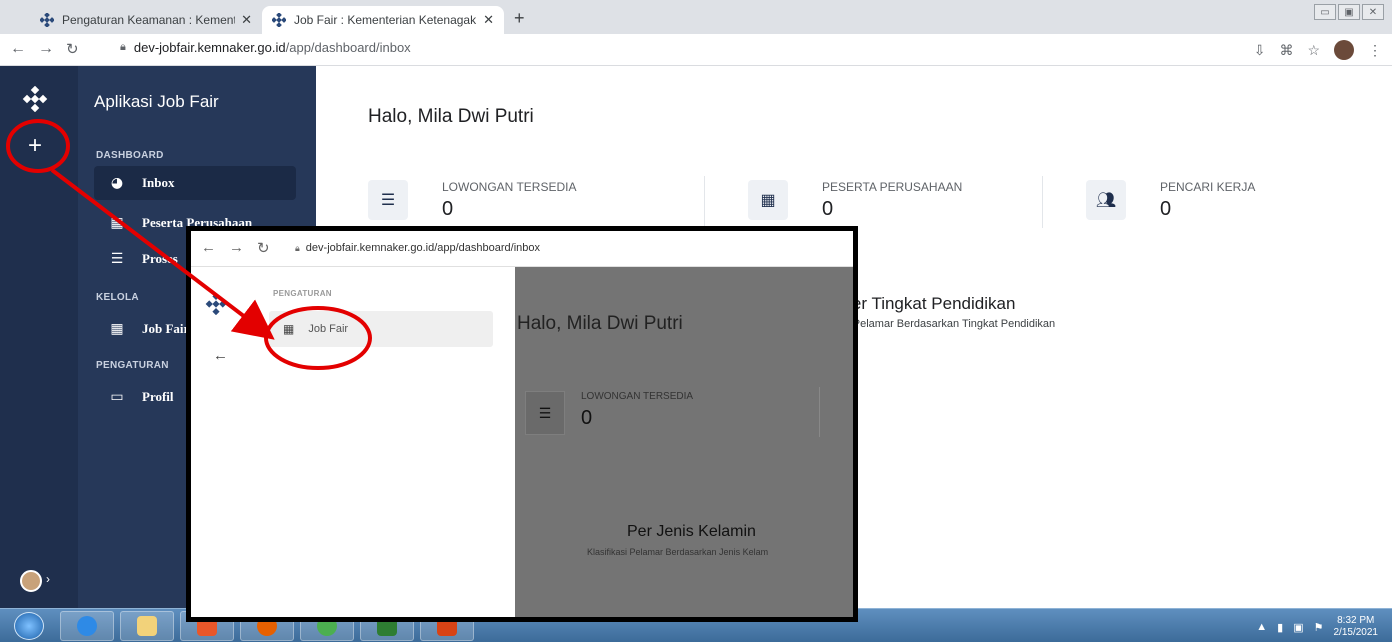 The image size is (1392, 642). What do you see at coordinates (381, 329) in the screenshot?
I see `inset-item-job-fair: ▦ Job Fair` at bounding box center [381, 329].